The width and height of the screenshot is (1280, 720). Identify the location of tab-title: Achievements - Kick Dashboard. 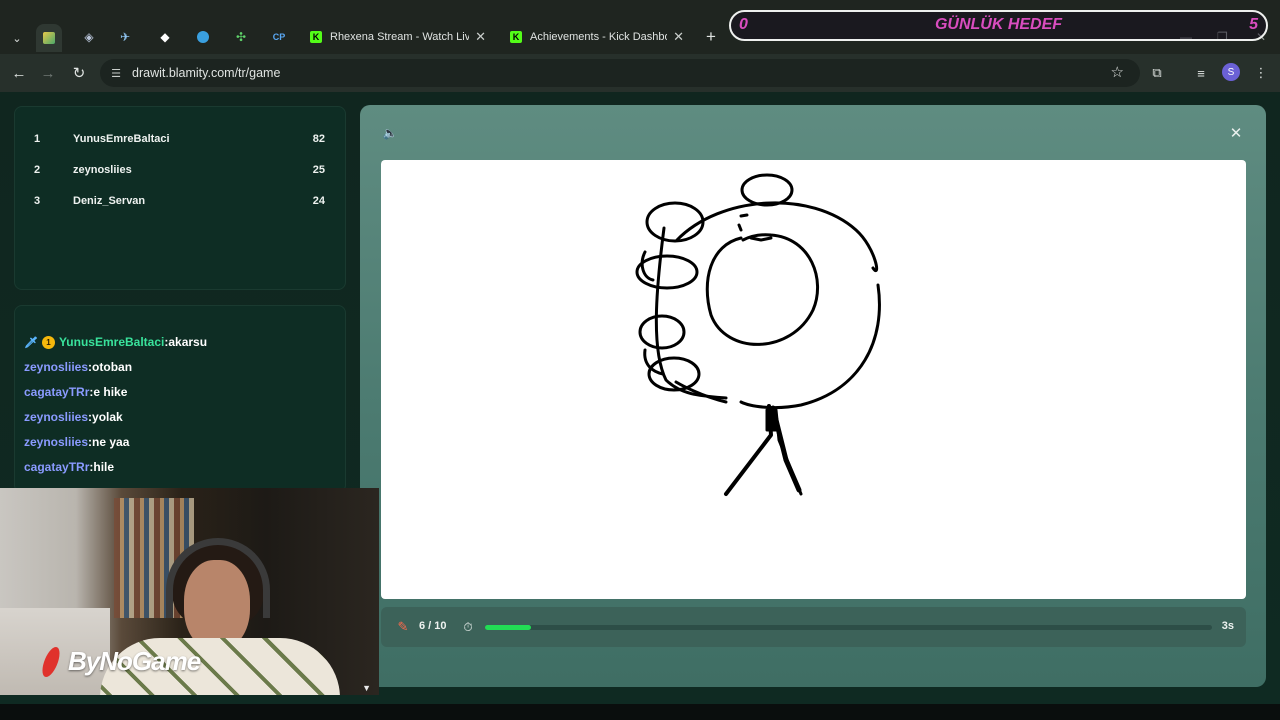
(598, 37).